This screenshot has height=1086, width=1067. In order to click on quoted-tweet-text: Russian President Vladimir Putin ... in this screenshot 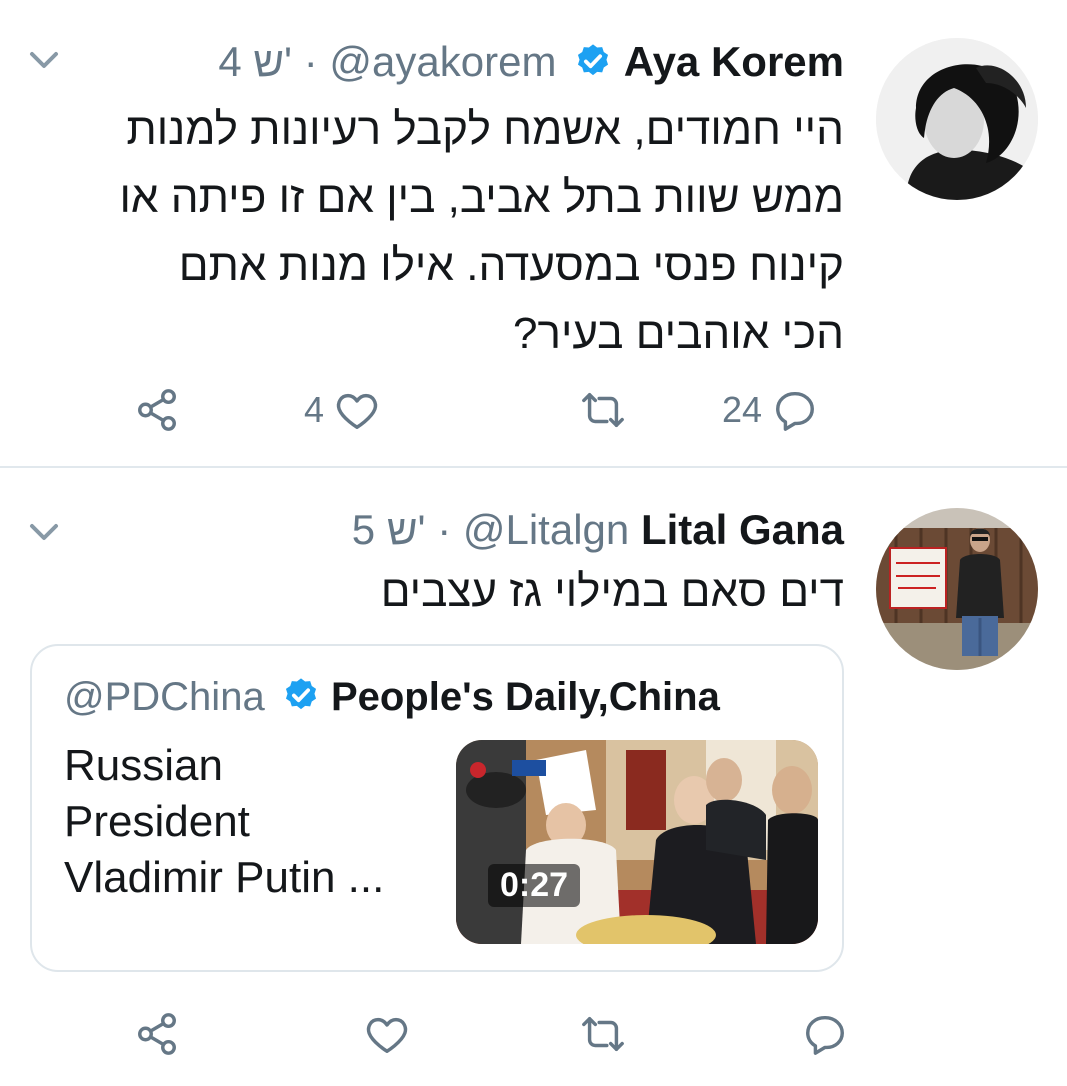, I will do `click(254, 822)`.